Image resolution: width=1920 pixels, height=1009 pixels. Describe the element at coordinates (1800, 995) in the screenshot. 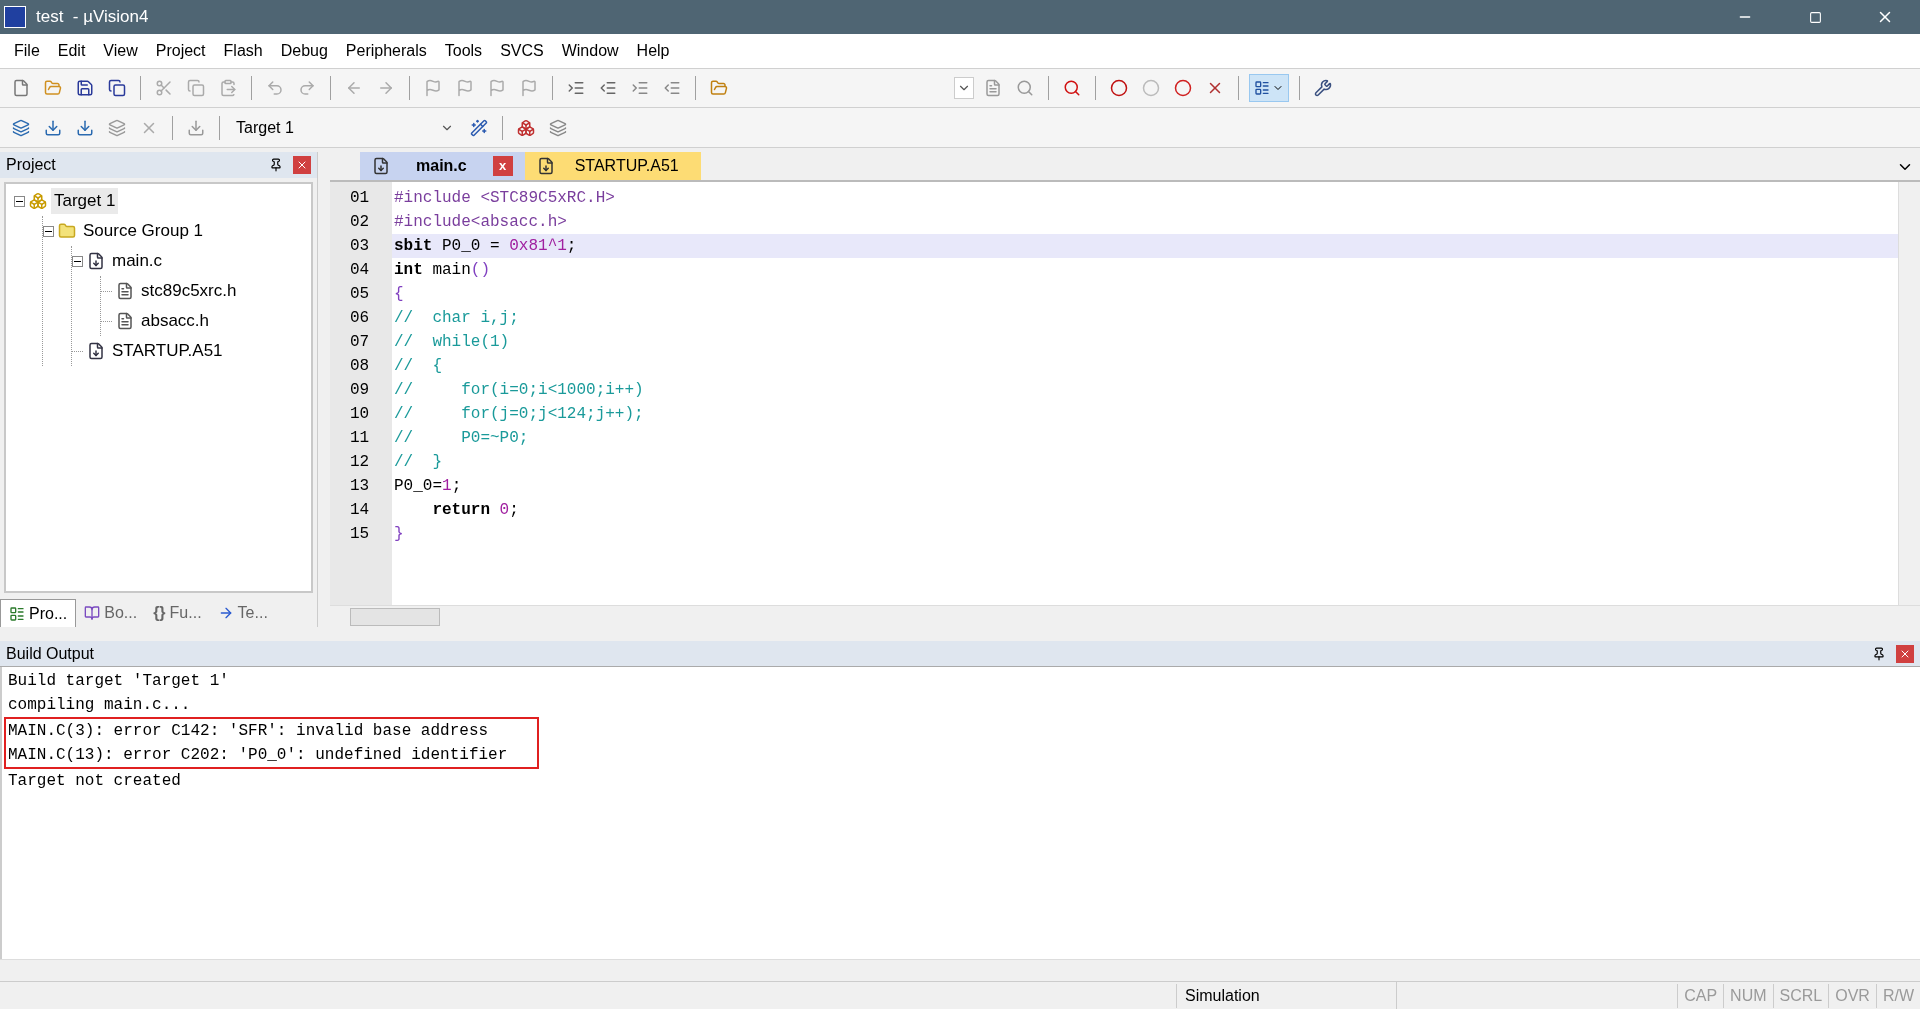

I see `status-indicator: SCRL` at that location.